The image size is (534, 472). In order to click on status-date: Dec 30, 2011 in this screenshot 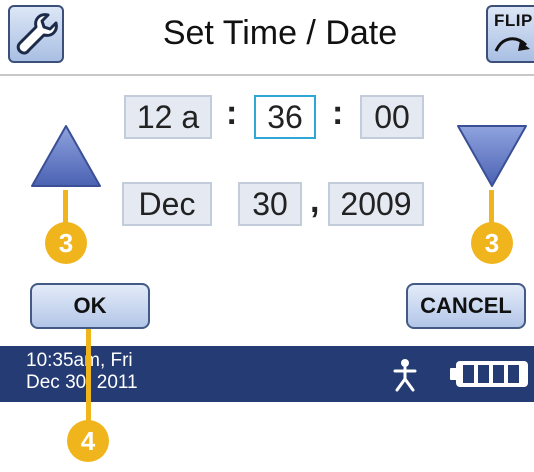, I will do `click(82, 382)`.